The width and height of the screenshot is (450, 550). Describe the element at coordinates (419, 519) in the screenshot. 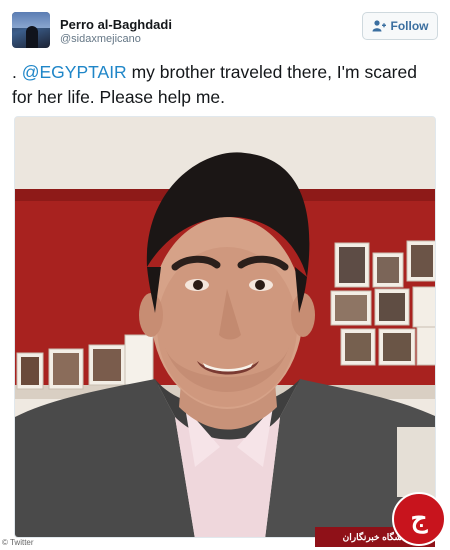

I see `watermark-logo-icon: ج` at that location.